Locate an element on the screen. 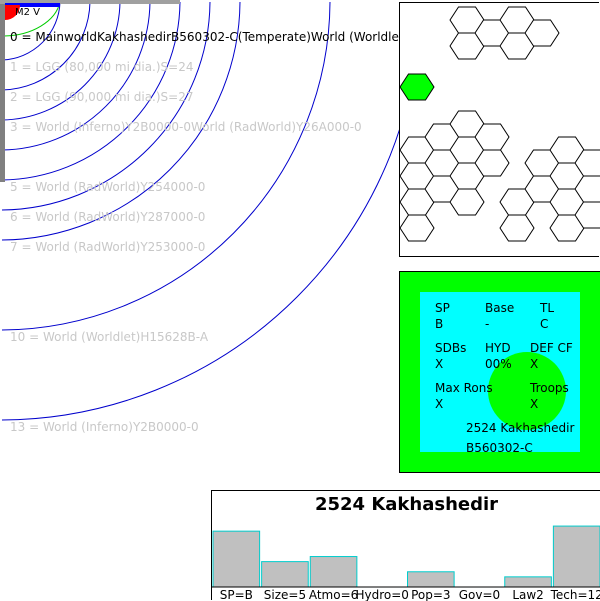 Image resolution: width=600 pixels, height=601 pixels. world-name: 2524 Kakhashedir is located at coordinates (520, 428).